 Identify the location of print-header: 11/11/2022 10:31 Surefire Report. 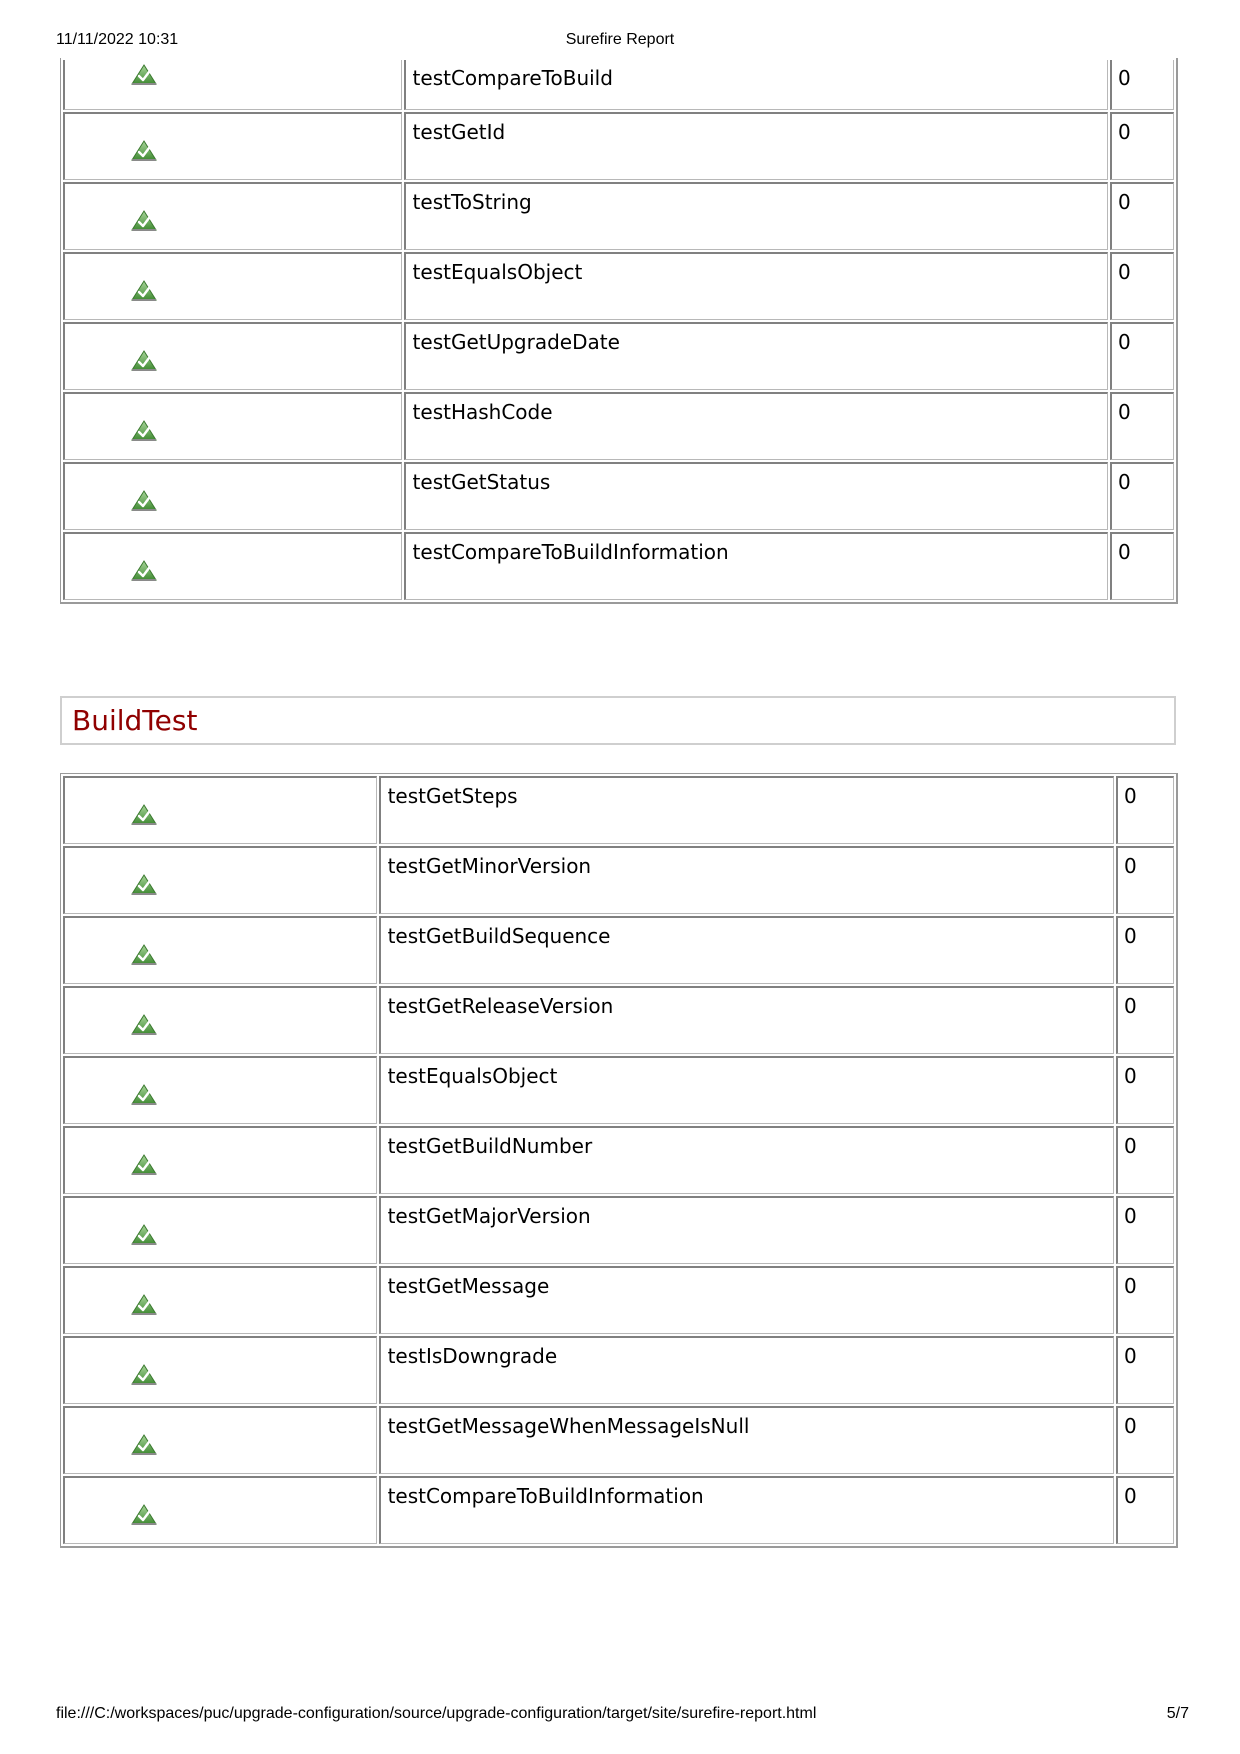
(620, 41).